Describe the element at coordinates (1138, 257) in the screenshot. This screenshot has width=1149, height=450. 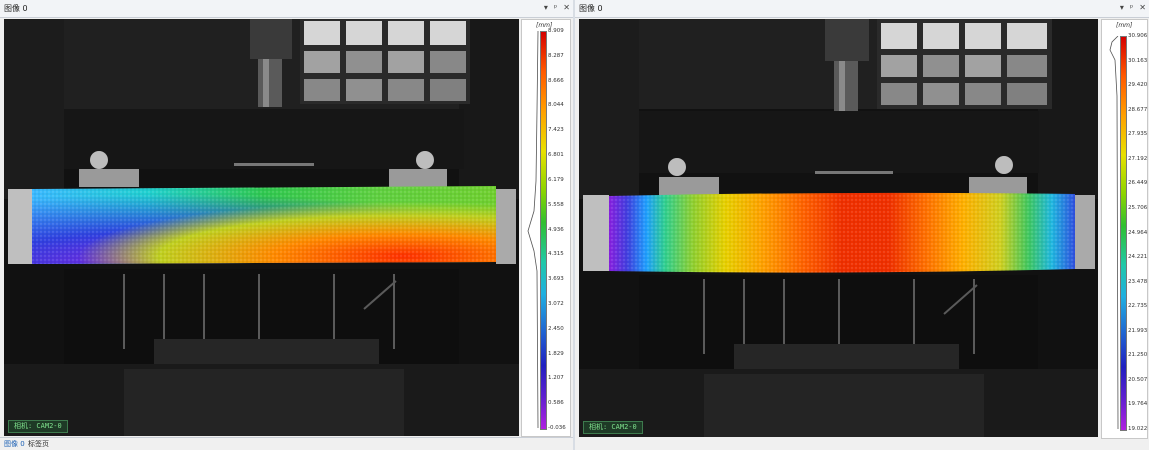
I see `legend-tick: 24.221` at that location.